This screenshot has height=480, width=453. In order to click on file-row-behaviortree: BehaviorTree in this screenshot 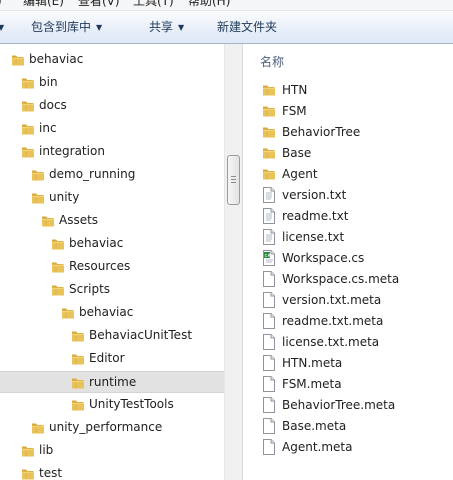, I will do `click(348, 132)`.